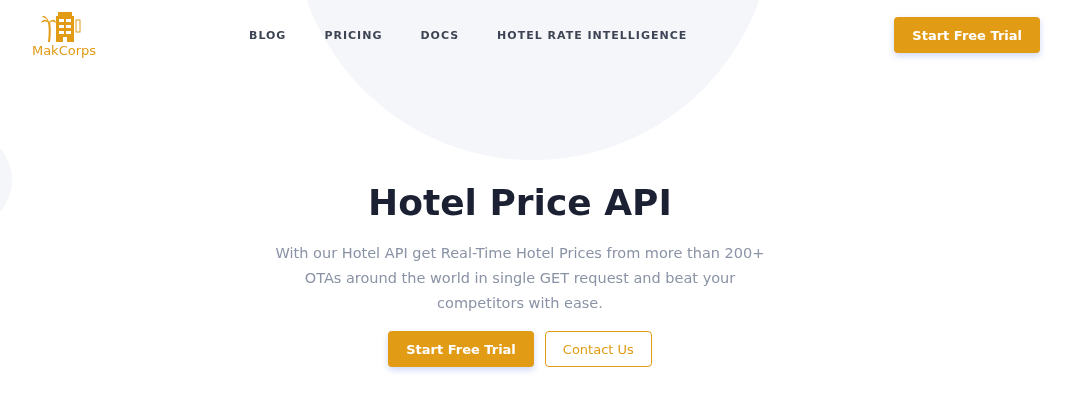  What do you see at coordinates (592, 35) in the screenshot?
I see `nav-link: HOTEL RATE INTELLIGENCE` at bounding box center [592, 35].